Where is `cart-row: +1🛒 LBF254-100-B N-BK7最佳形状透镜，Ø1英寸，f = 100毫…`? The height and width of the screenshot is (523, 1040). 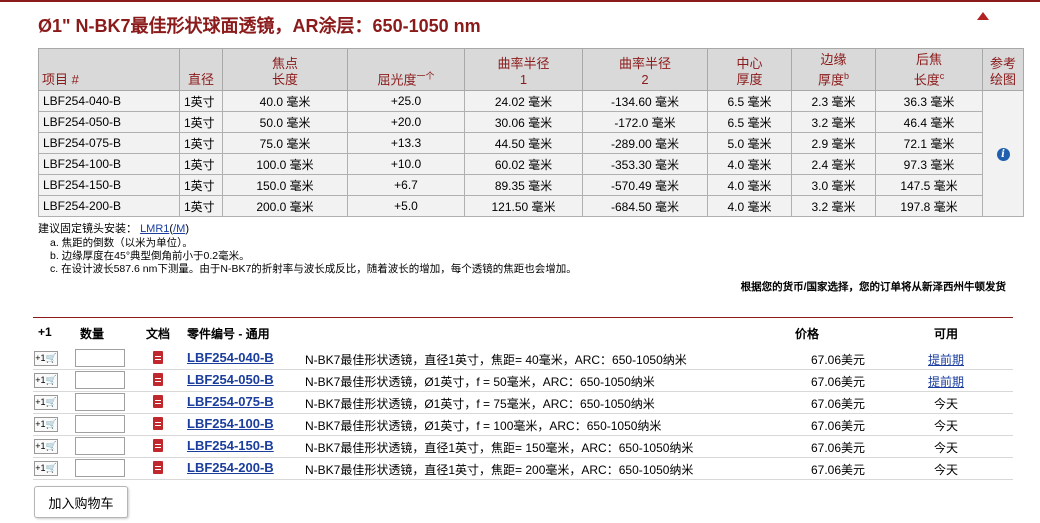 cart-row: +1🛒 LBF254-100-B N-BK7最佳形状透镜，Ø1英寸，f = 100毫… is located at coordinates (523, 424).